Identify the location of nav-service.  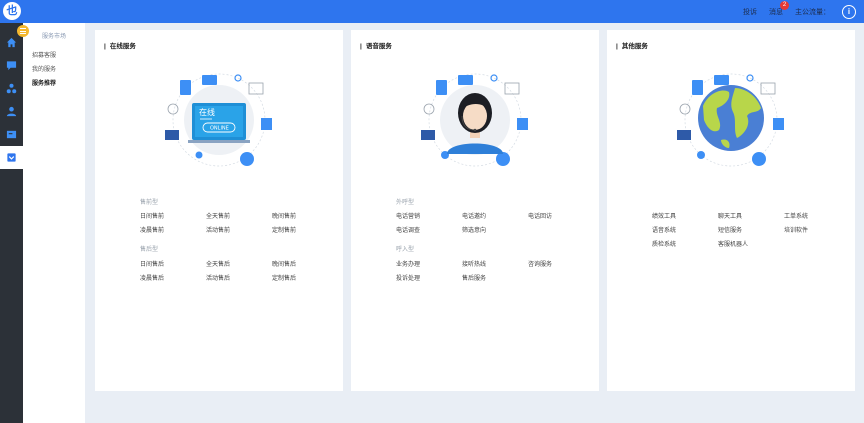
(11, 157).